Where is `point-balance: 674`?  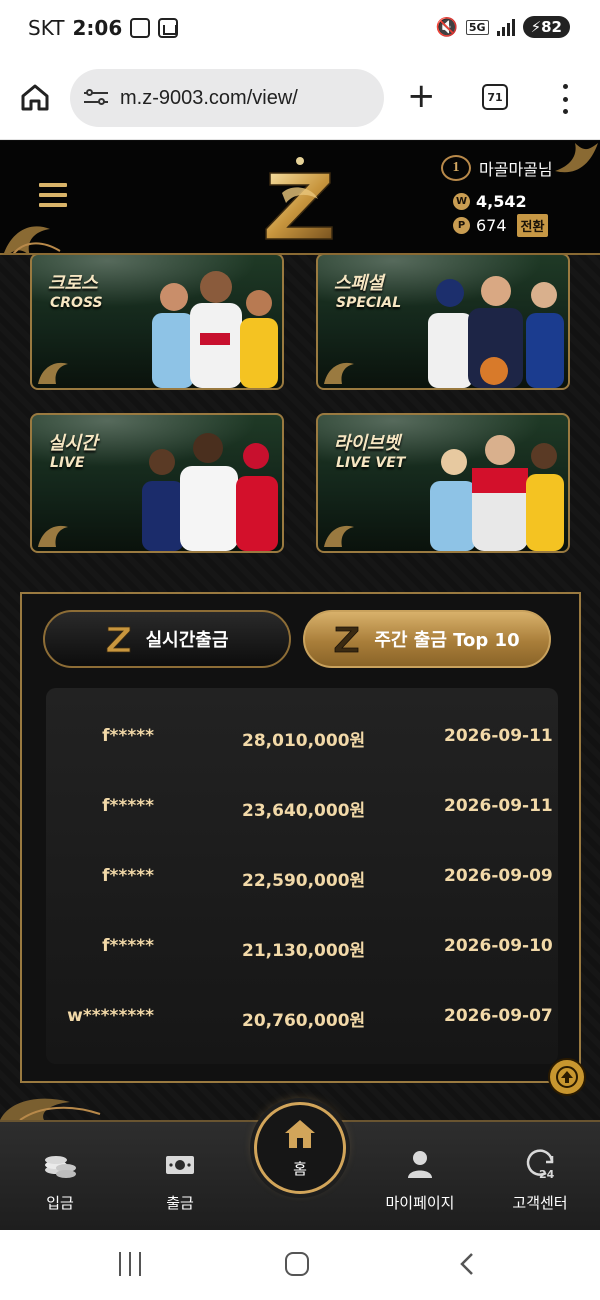
point-balance: 674 is located at coordinates (491, 225).